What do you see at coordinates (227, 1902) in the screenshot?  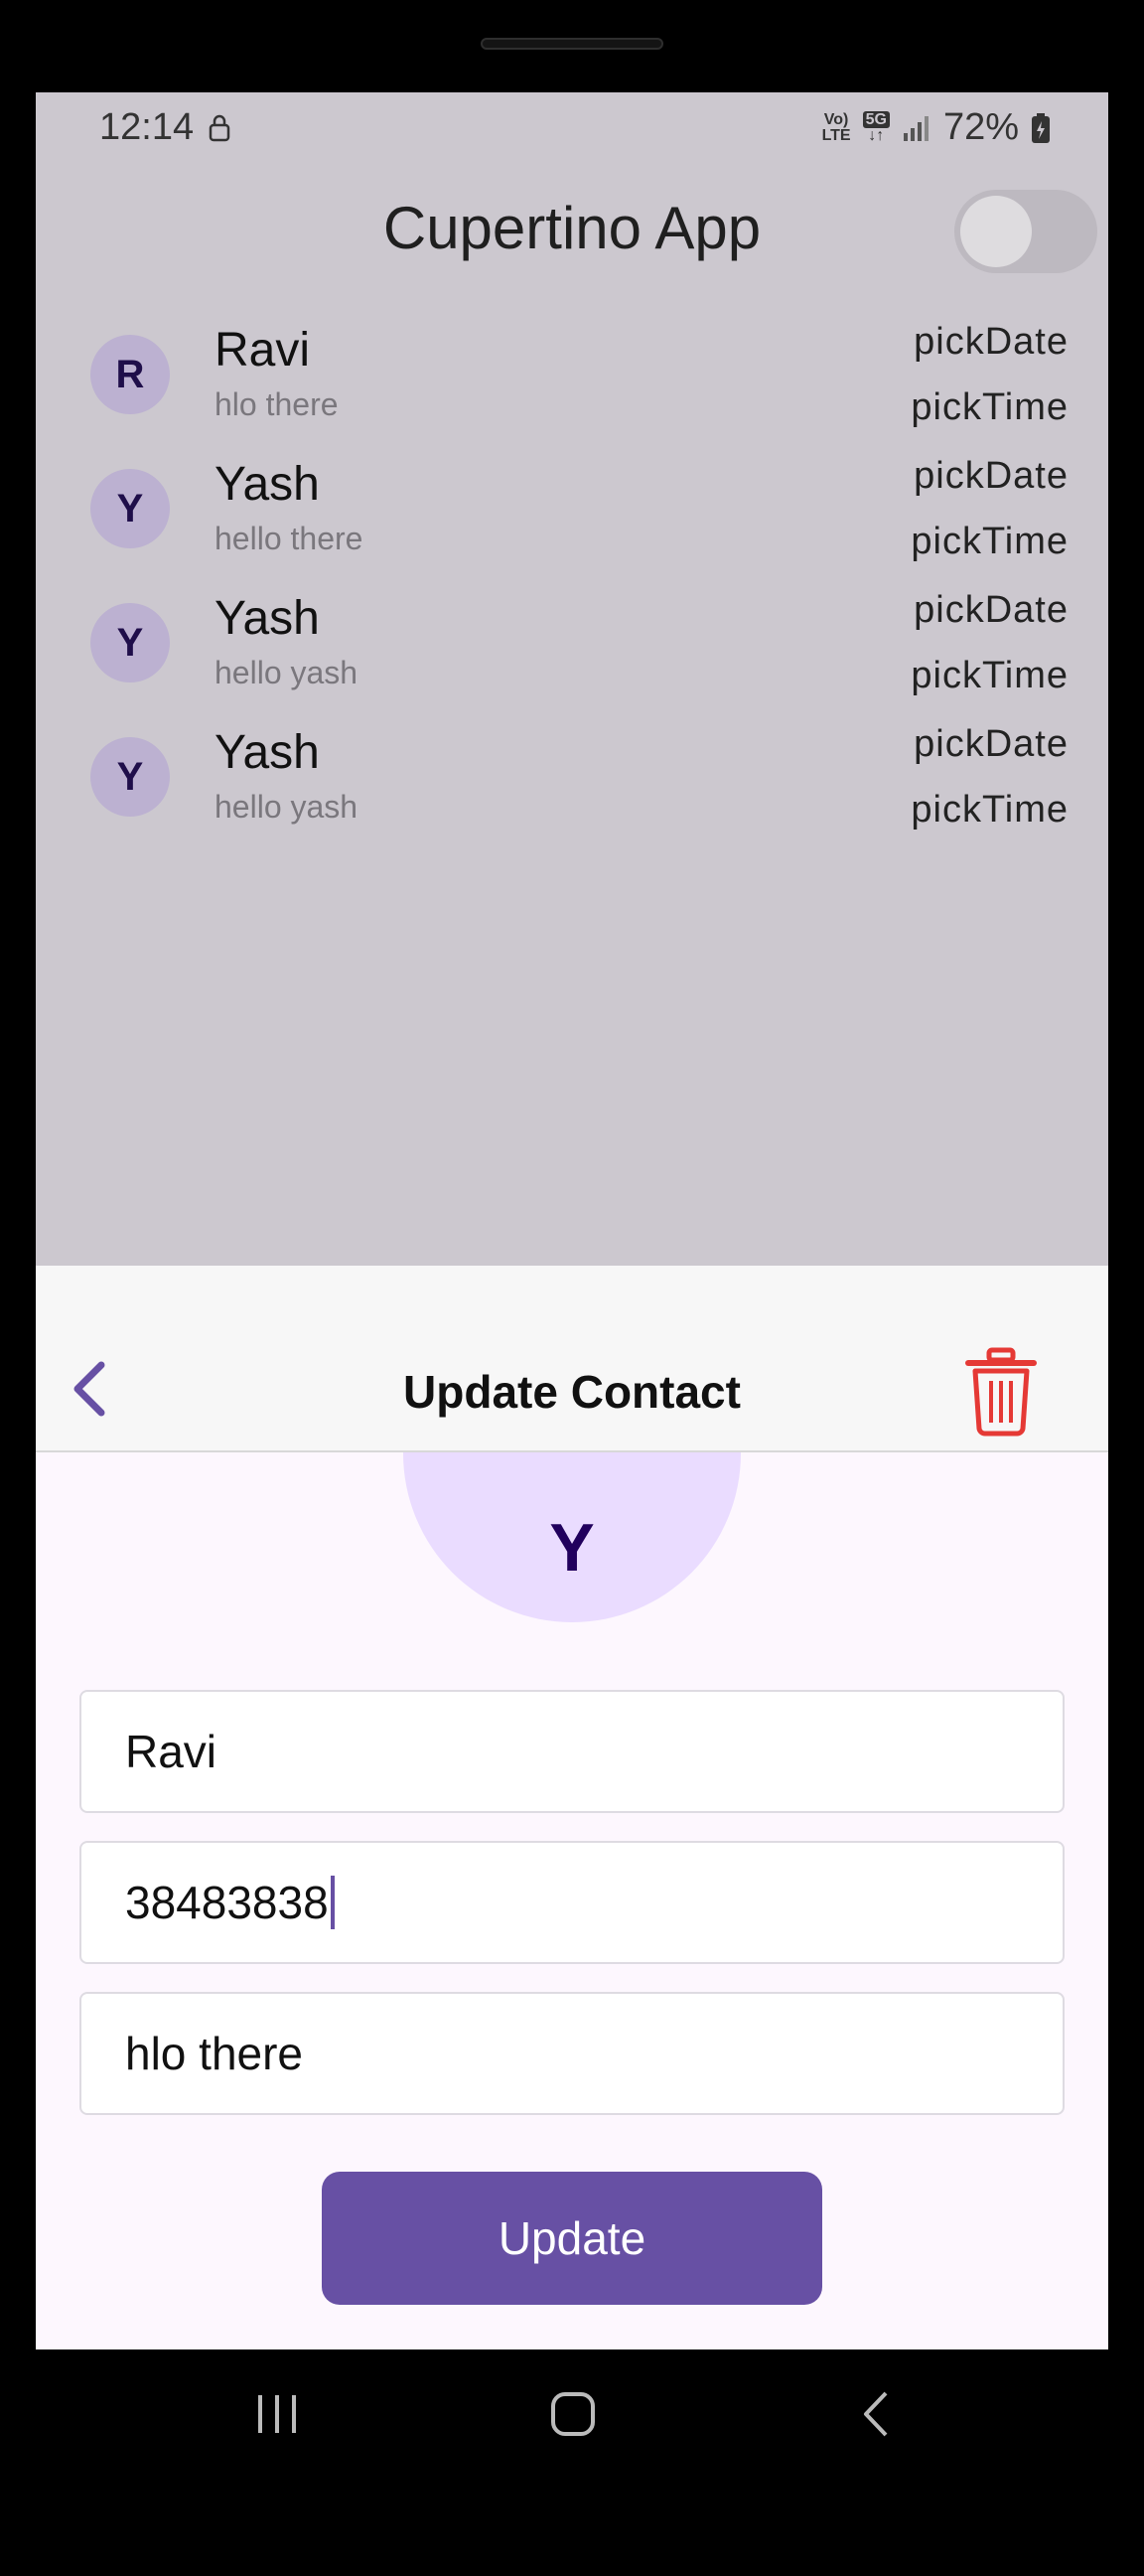 I see `phone-field-value: 38483838` at bounding box center [227, 1902].